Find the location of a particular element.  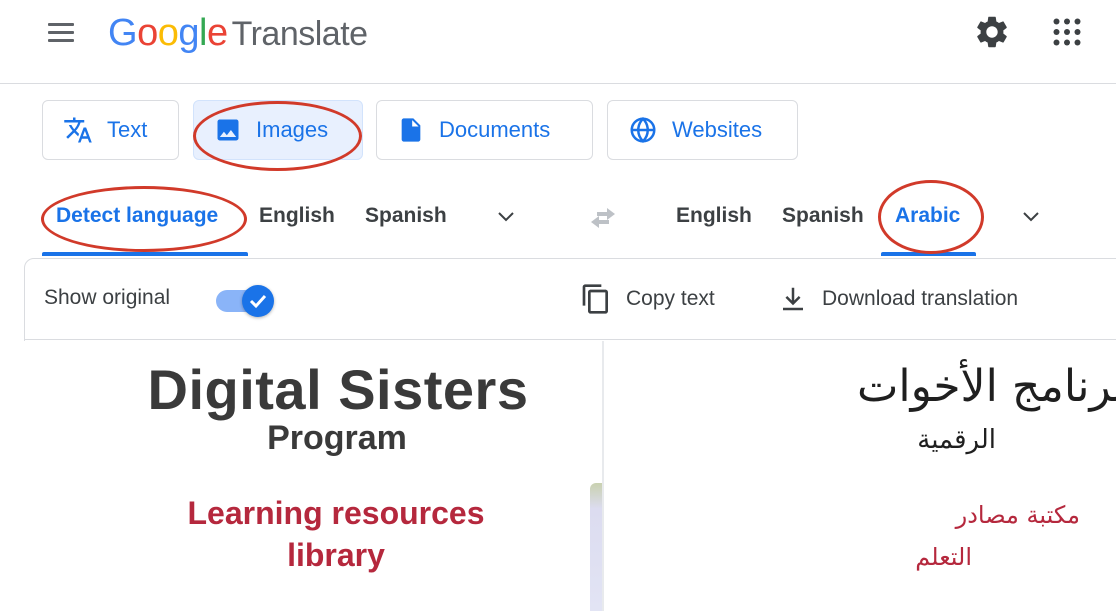

original-image-library-line1: Learning resources is located at coordinates (336, 513).